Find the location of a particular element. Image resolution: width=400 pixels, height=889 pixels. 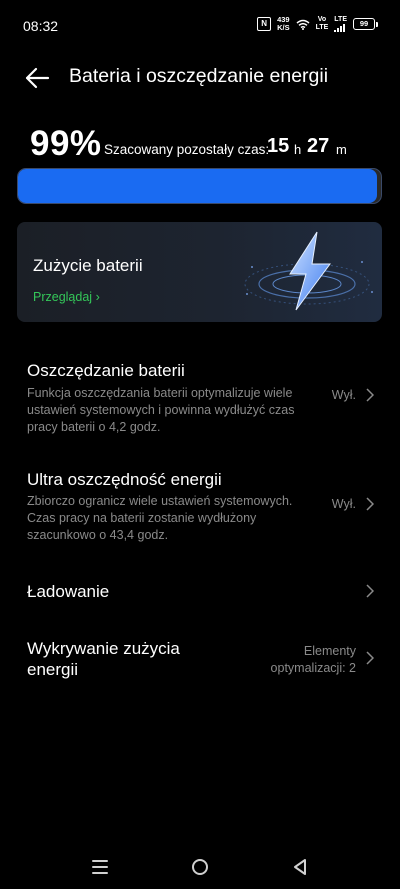

battery-level-fill is located at coordinates (198, 186).